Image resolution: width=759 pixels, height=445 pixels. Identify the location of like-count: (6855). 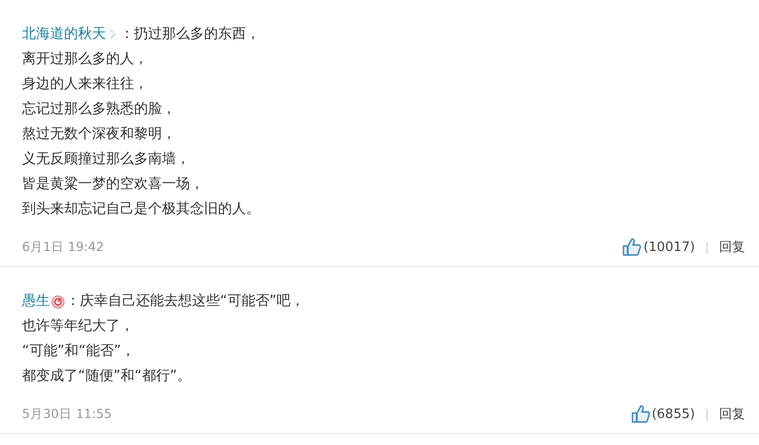
(673, 414).